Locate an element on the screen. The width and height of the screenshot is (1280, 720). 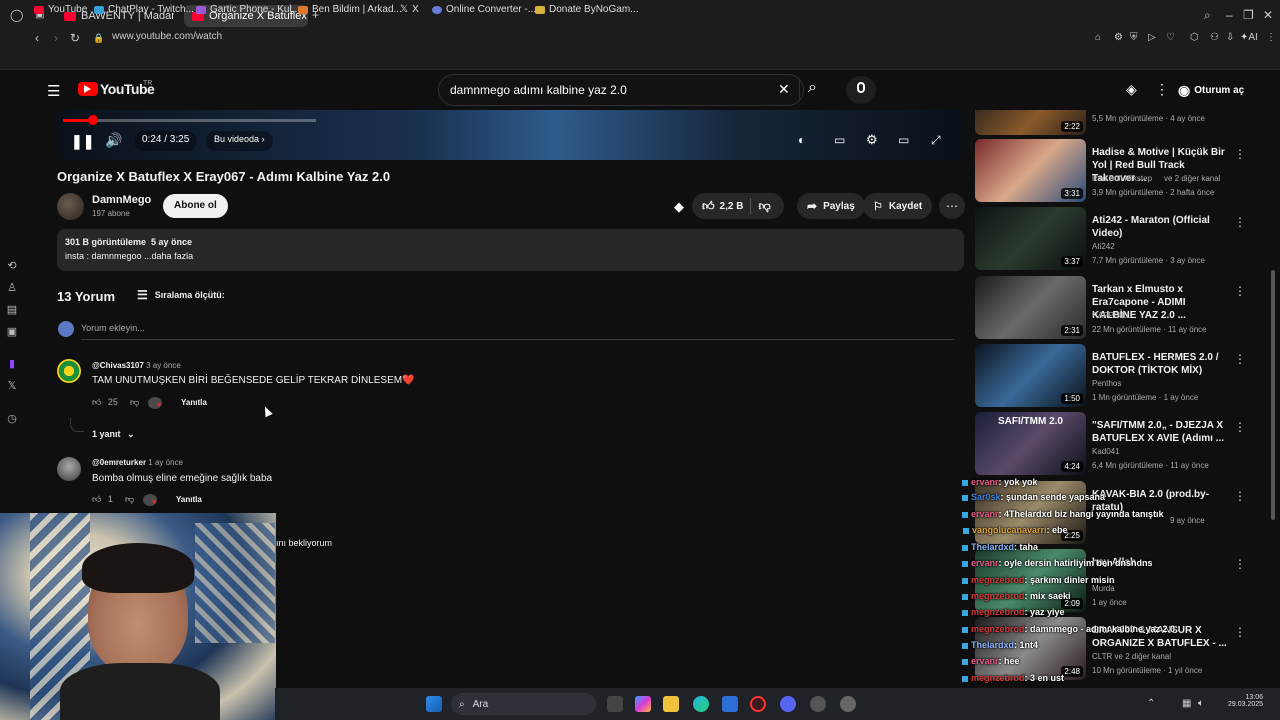
tray-chevron-icon: ⌃ is located at coordinates (1151, 703).